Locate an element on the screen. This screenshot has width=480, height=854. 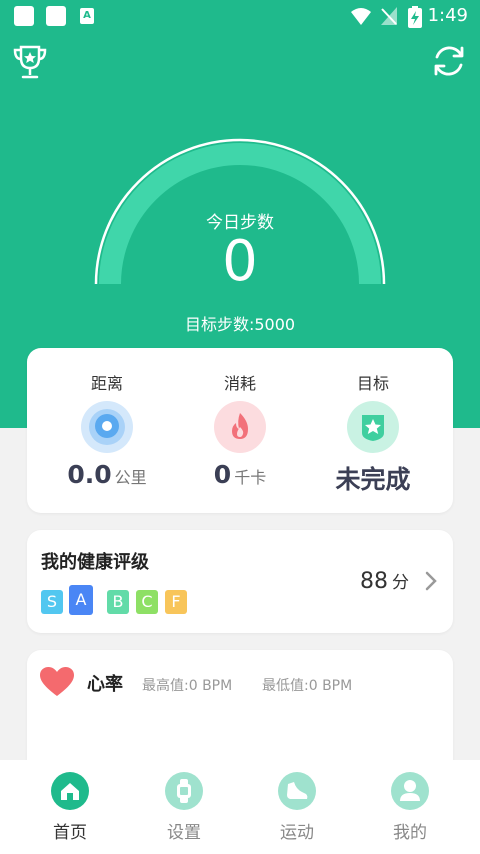
calories-label: 消耗 is located at coordinates (239, 383).